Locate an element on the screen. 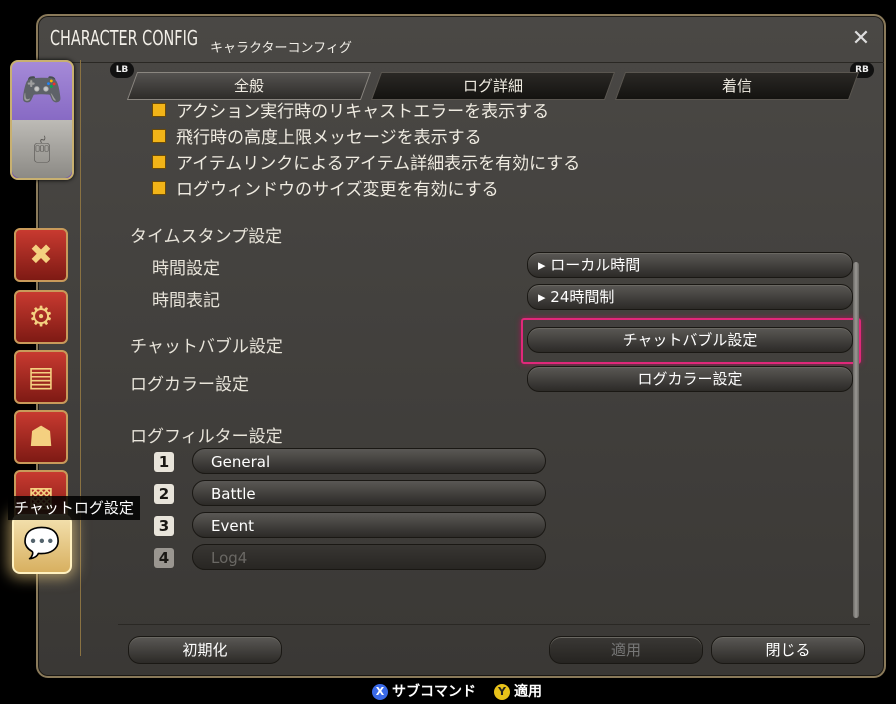 This screenshot has height=704, width=896. x-button-icon: X is located at coordinates (380, 692).